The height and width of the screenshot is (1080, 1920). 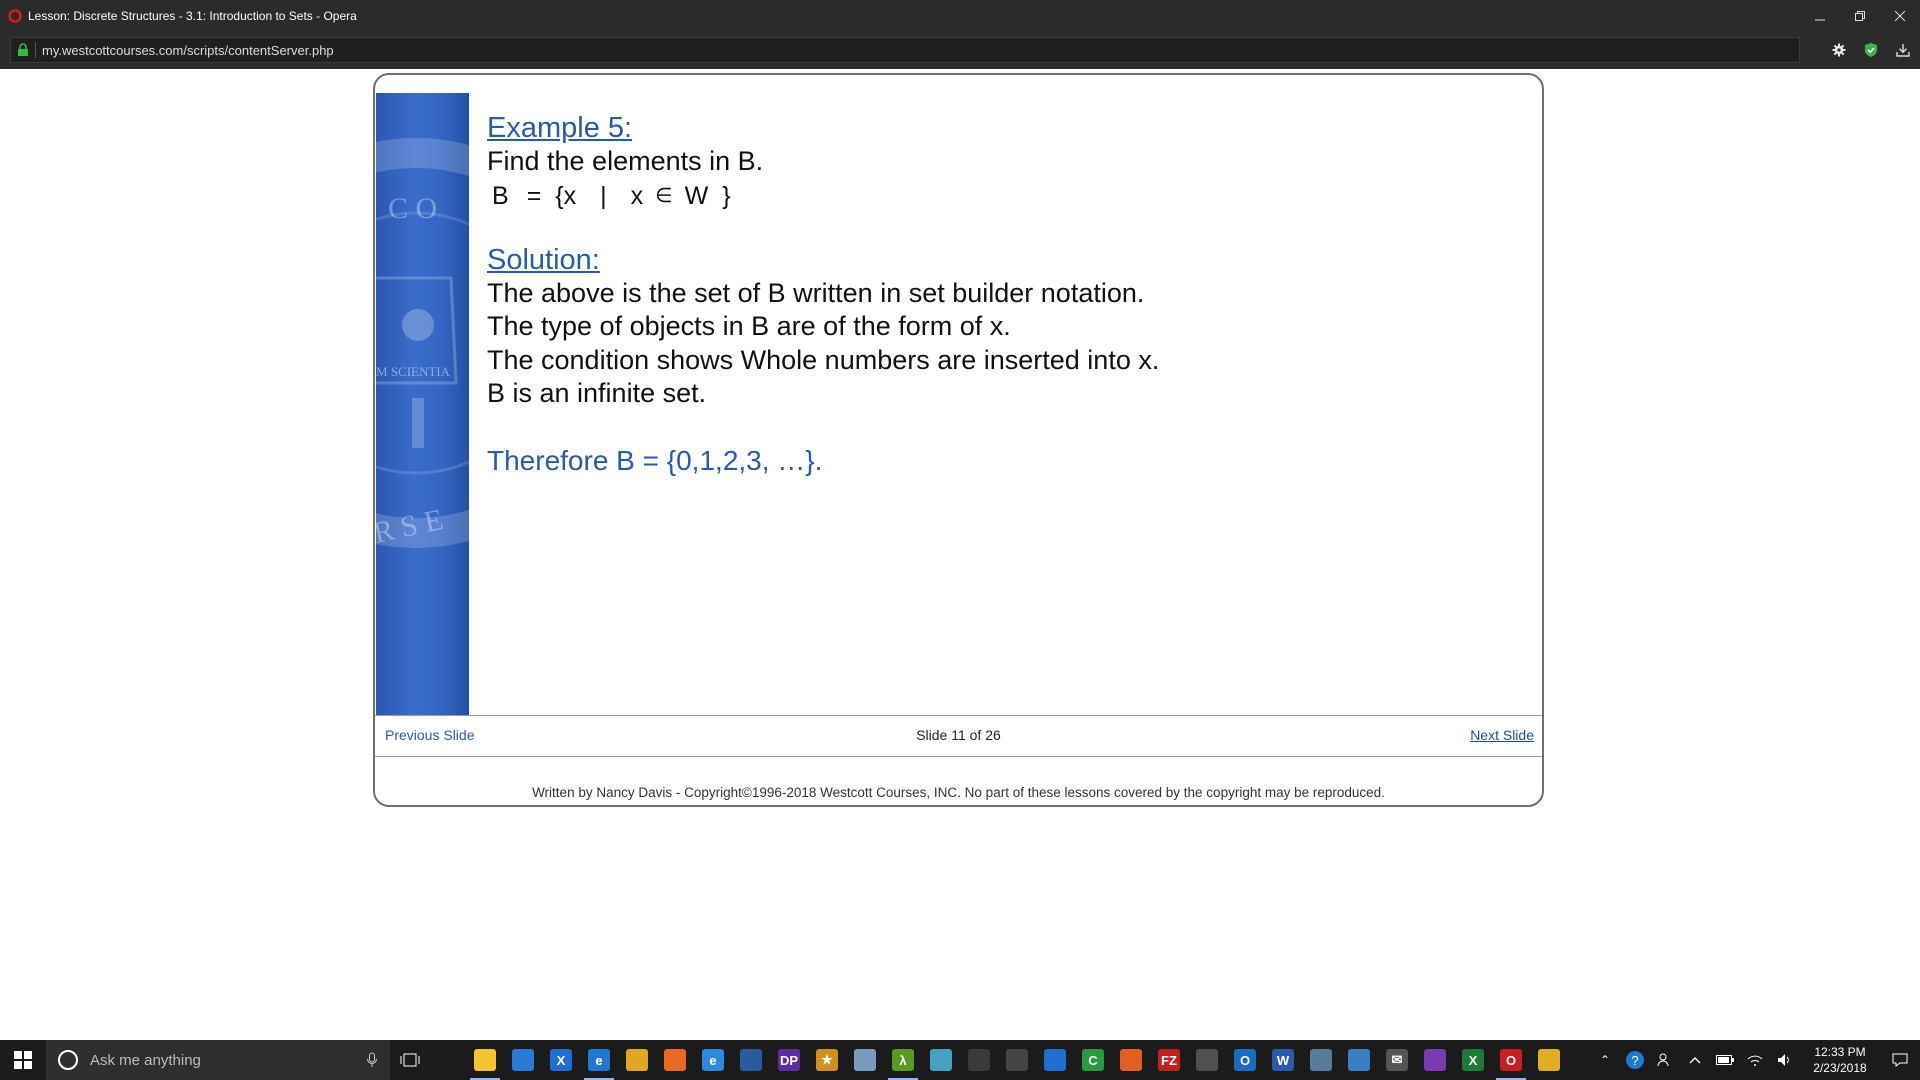 What do you see at coordinates (1665, 1060) in the screenshot?
I see `people-icon` at bounding box center [1665, 1060].